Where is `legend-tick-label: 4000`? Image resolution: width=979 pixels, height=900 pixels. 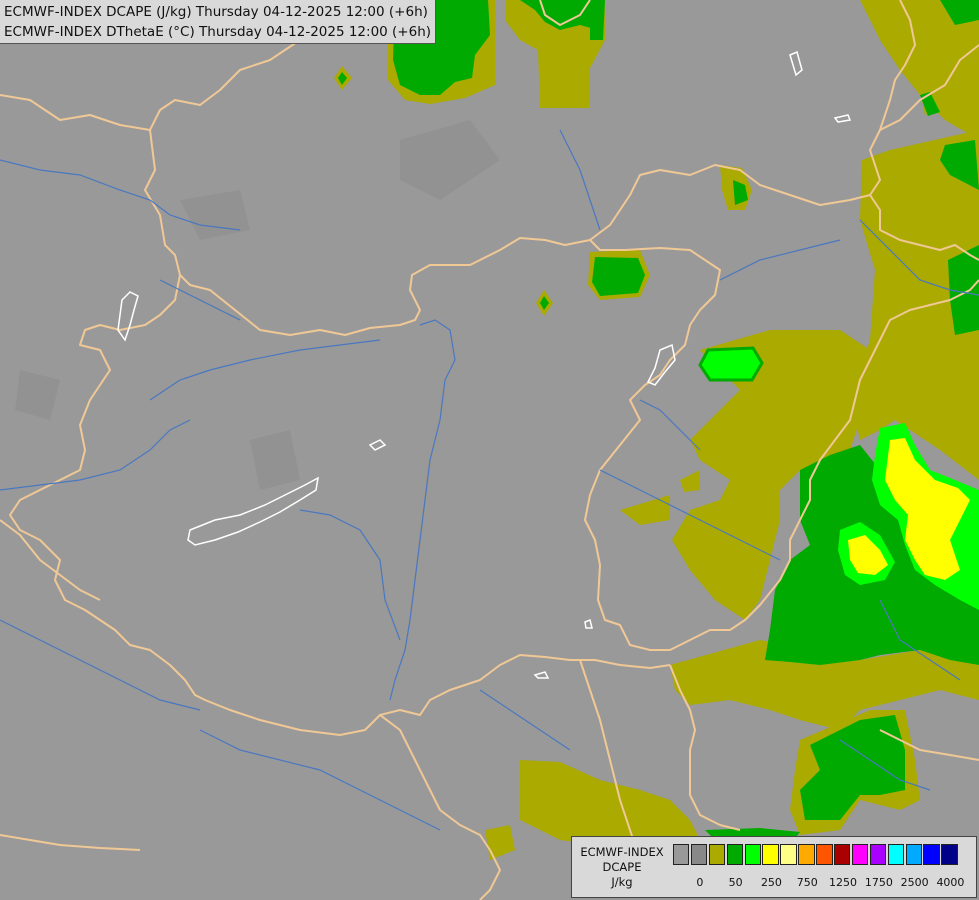 legend-tick-label: 4000 is located at coordinates (950, 882).